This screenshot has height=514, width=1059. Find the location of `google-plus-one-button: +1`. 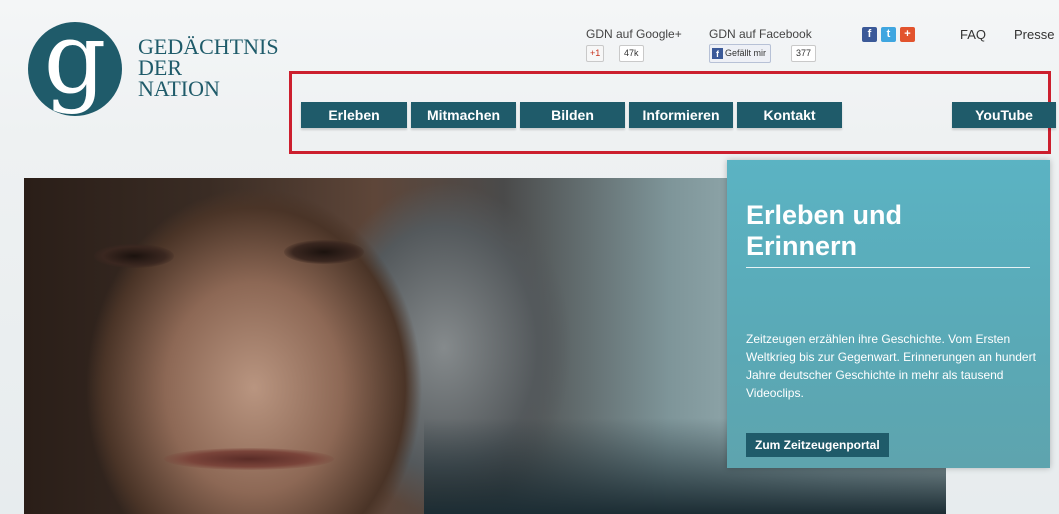

google-plus-one-button: +1 is located at coordinates (595, 53).